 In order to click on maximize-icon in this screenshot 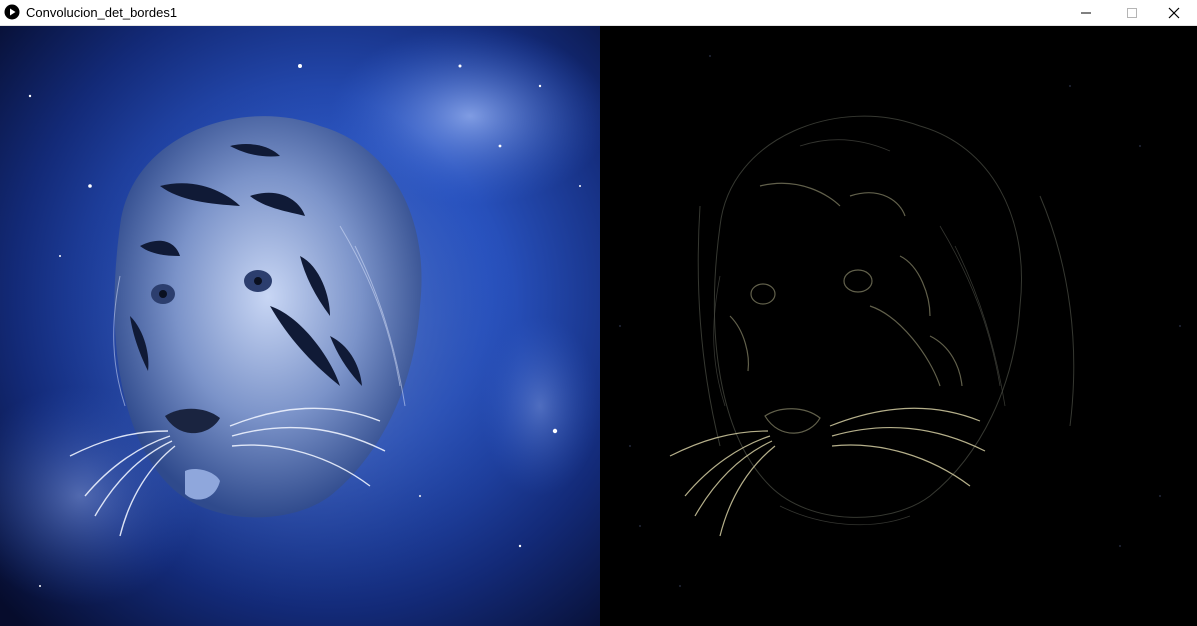, I will do `click(1132, 13)`.